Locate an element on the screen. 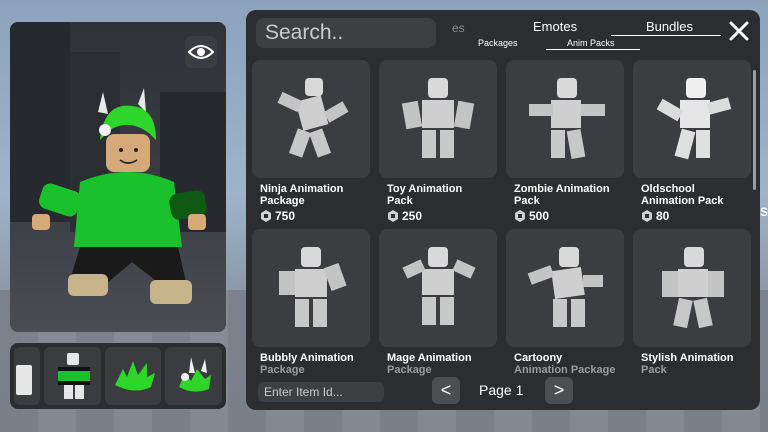 This screenshot has width=768, height=432. green-shirt-item-icon is located at coordinates (73, 376).